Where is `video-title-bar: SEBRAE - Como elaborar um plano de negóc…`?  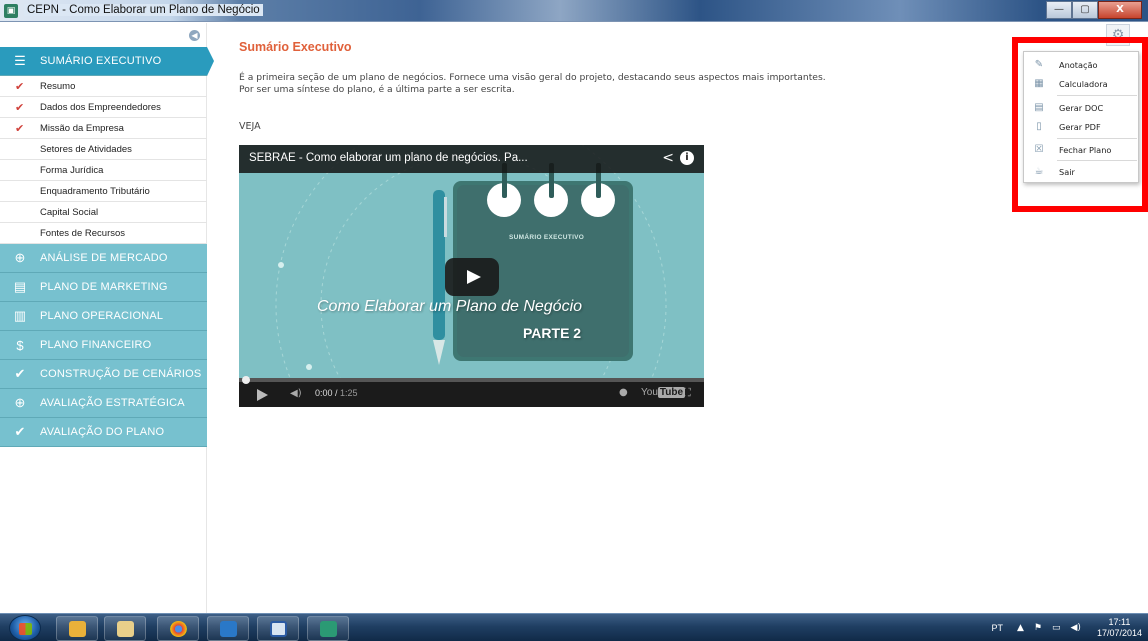 video-title-bar: SEBRAE - Como elaborar um plano de negóc… is located at coordinates (471, 159).